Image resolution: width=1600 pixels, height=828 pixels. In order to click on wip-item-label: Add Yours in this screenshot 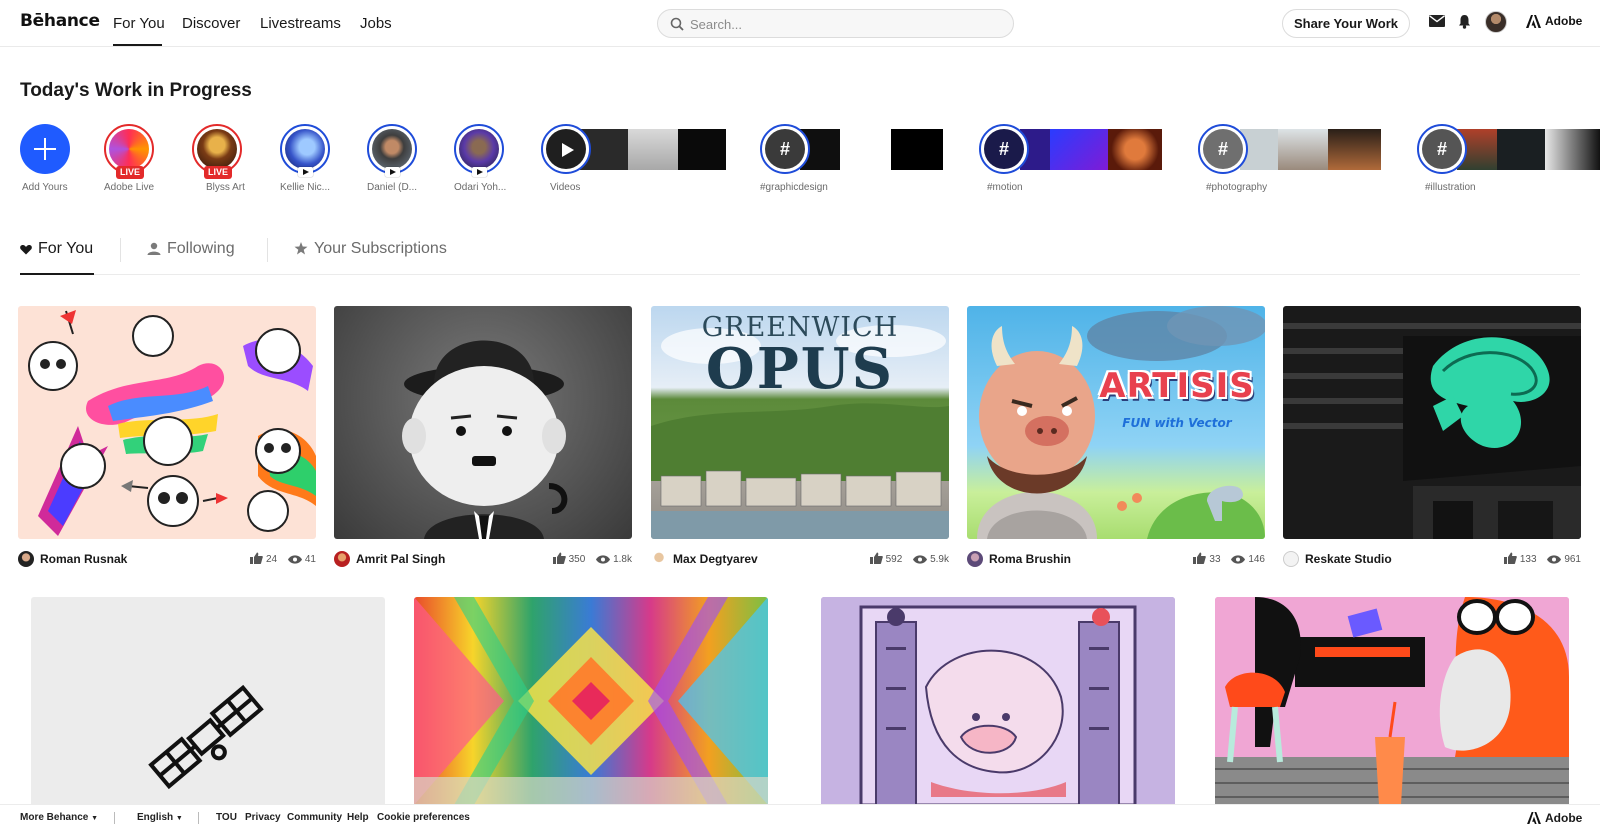, I will do `click(45, 187)`.